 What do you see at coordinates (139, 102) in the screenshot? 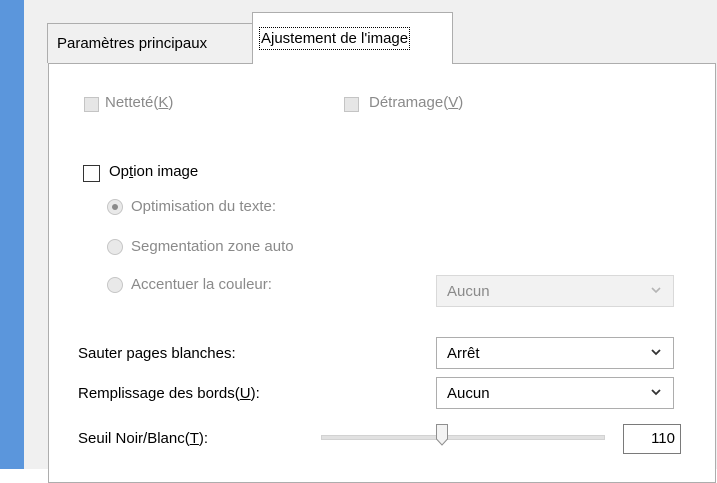
I see `sharpness-label: Netteté(K)` at bounding box center [139, 102].